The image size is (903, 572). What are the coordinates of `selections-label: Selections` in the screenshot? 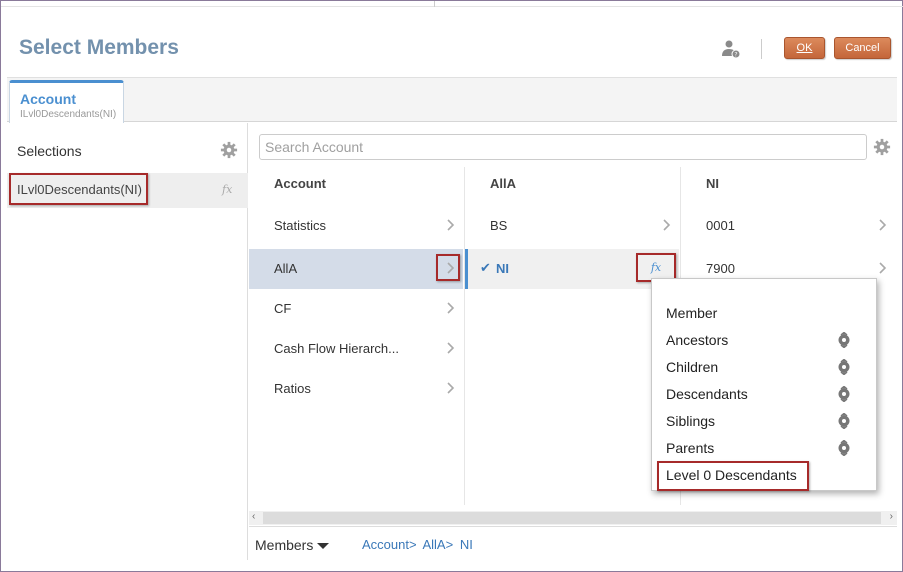 It's located at (49, 151).